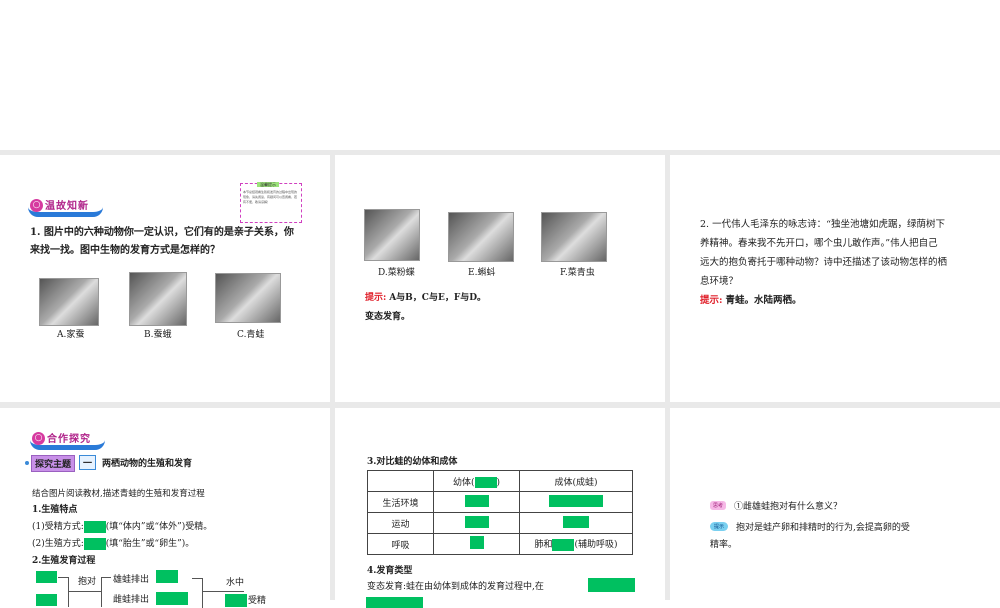  What do you see at coordinates (724, 545) in the screenshot?
I see `hint-text: 精率。` at bounding box center [724, 545].